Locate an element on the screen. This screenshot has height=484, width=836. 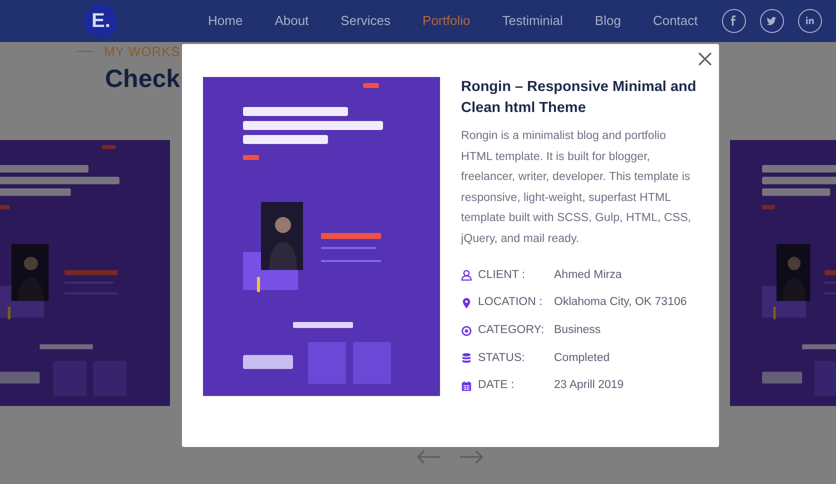
detail-label: DATE : is located at coordinates (497, 386).